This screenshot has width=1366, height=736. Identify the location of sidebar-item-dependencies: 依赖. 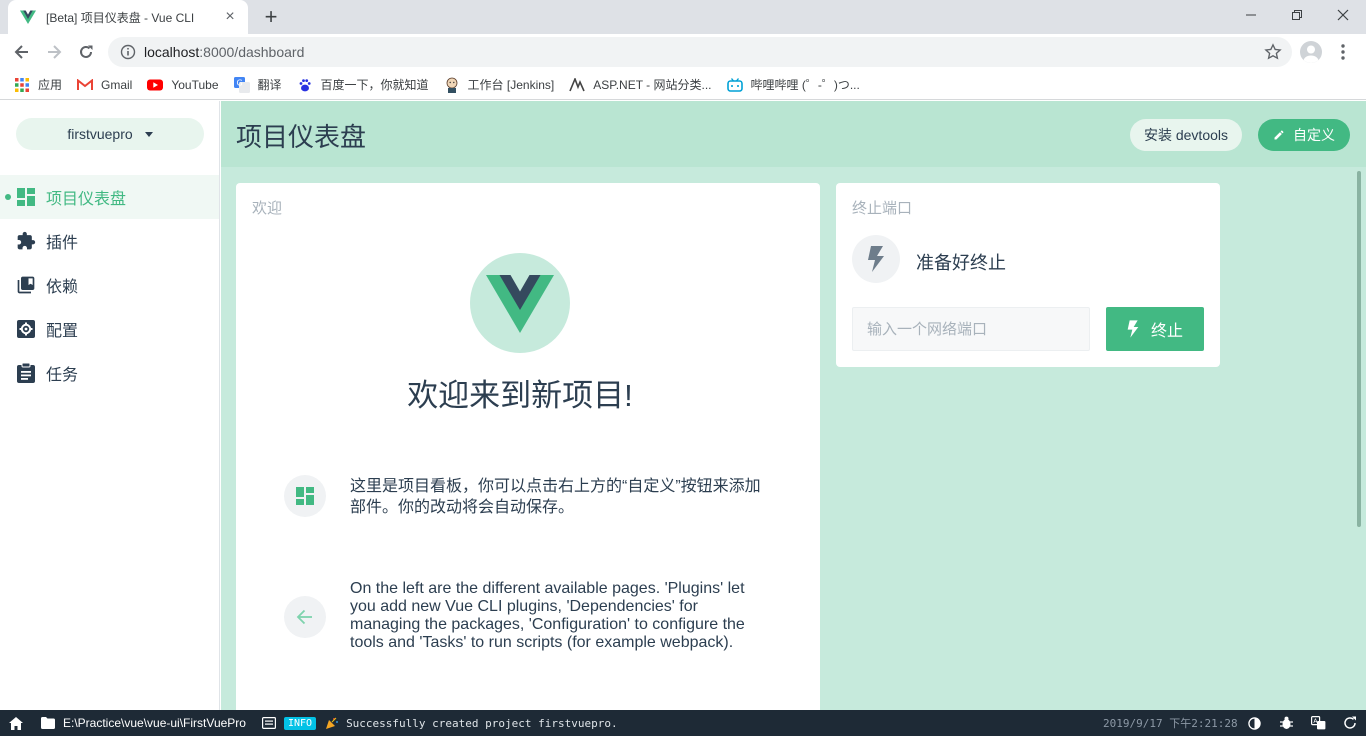
(109, 285).